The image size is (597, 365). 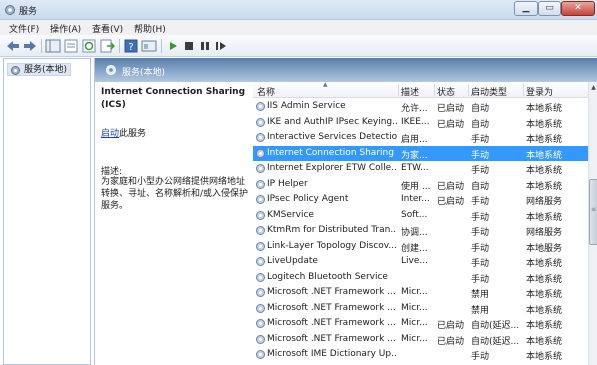 I want to click on table-row: LiveUpdate Live... 手动 本地系统, so click(x=420, y=262).